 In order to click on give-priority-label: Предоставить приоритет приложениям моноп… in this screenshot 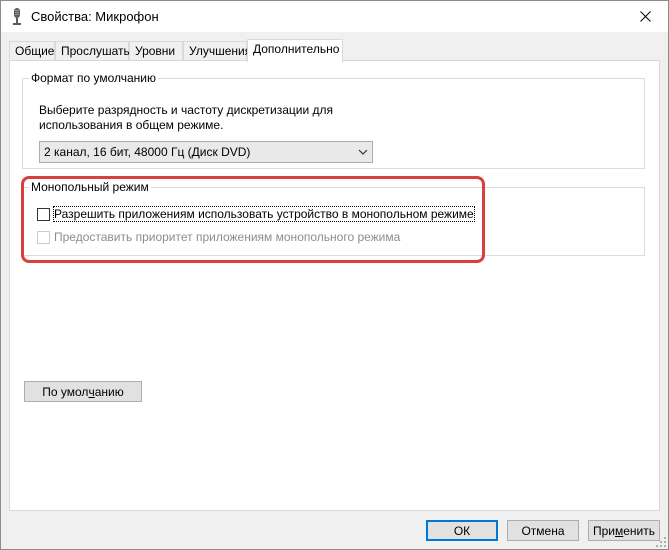, I will do `click(227, 237)`.